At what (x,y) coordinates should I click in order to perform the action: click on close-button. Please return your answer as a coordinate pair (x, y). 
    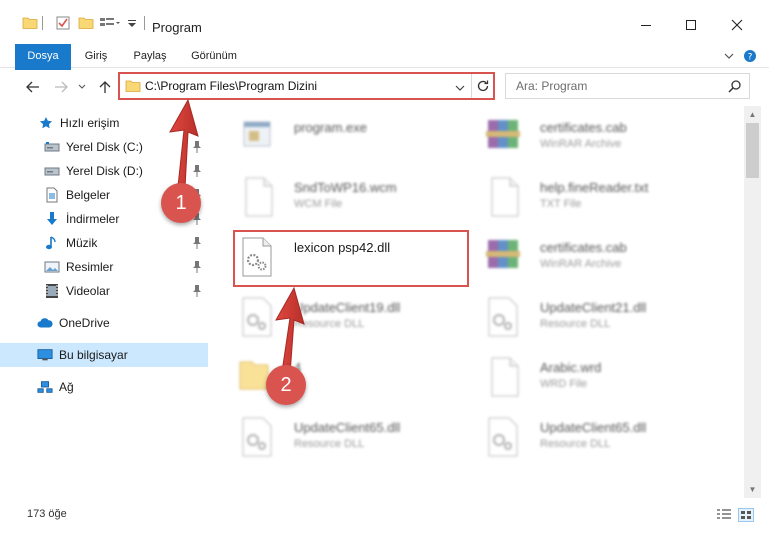
    Looking at the image, I should click on (737, 25).